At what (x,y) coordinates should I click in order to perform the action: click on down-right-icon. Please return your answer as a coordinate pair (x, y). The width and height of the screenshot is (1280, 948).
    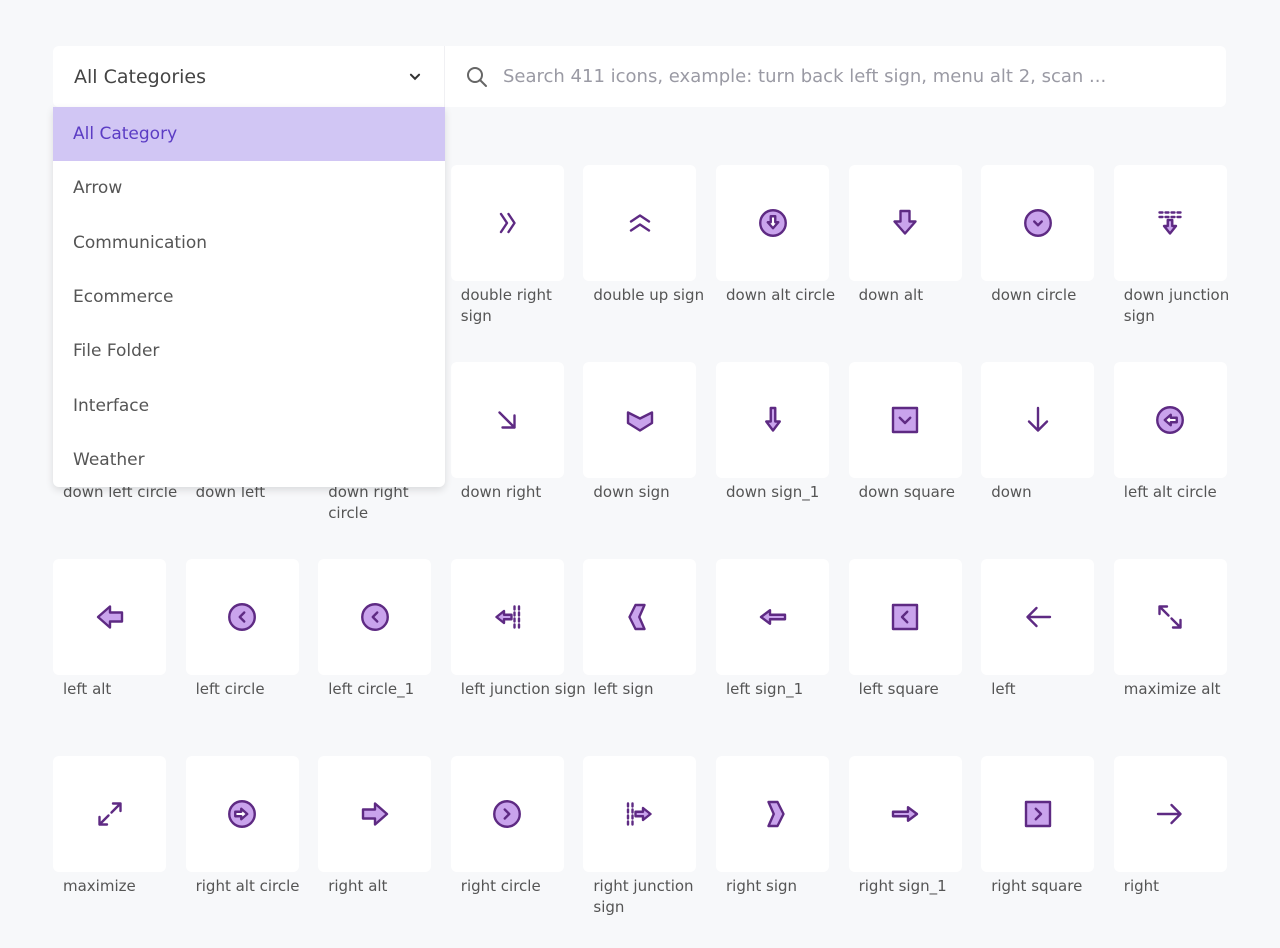
    Looking at the image, I should click on (507, 420).